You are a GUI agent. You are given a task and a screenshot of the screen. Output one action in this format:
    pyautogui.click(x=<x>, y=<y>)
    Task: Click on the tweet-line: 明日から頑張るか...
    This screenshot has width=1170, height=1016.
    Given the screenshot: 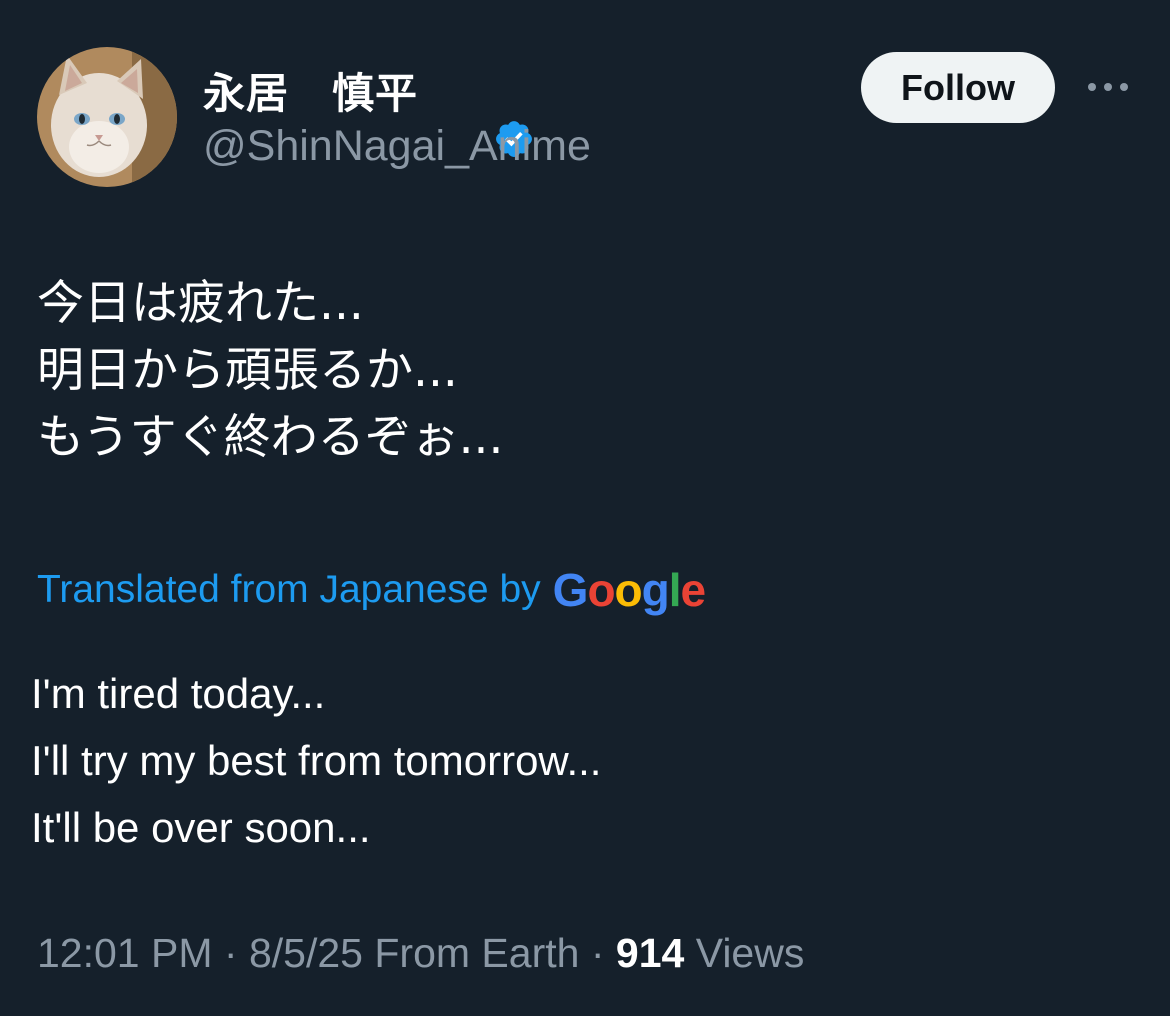 What is the action you would take?
    pyautogui.click(x=247, y=370)
    